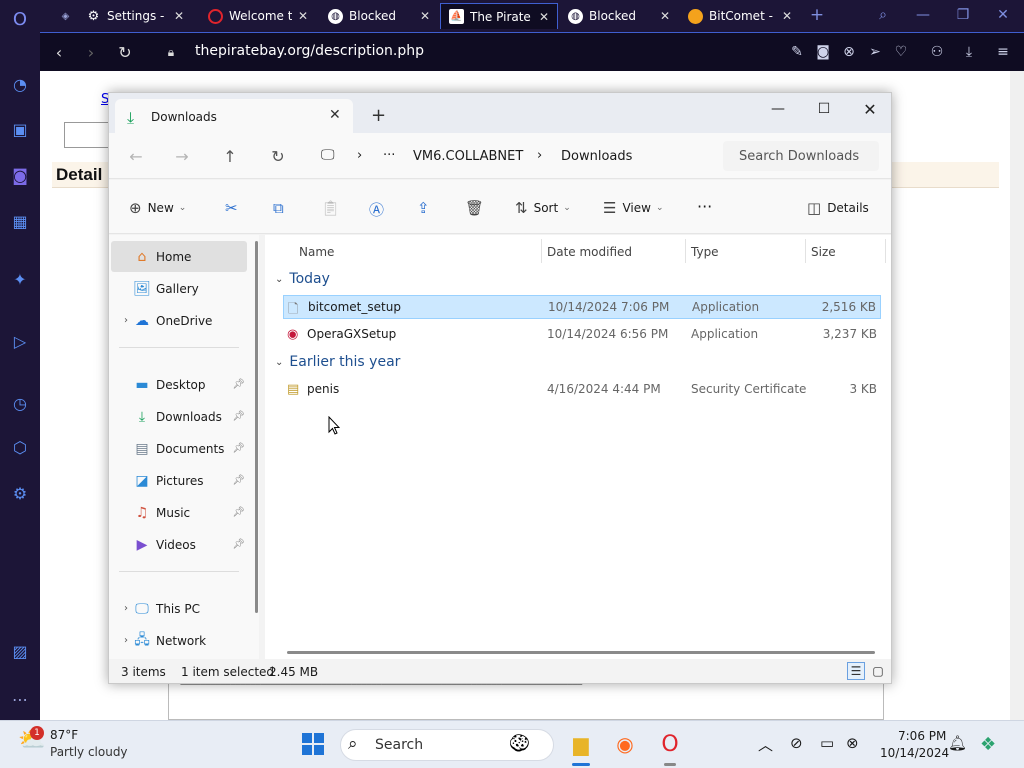  Describe the element at coordinates (64, 16) in the screenshot. I see `tab-gamepad: ◈` at that location.